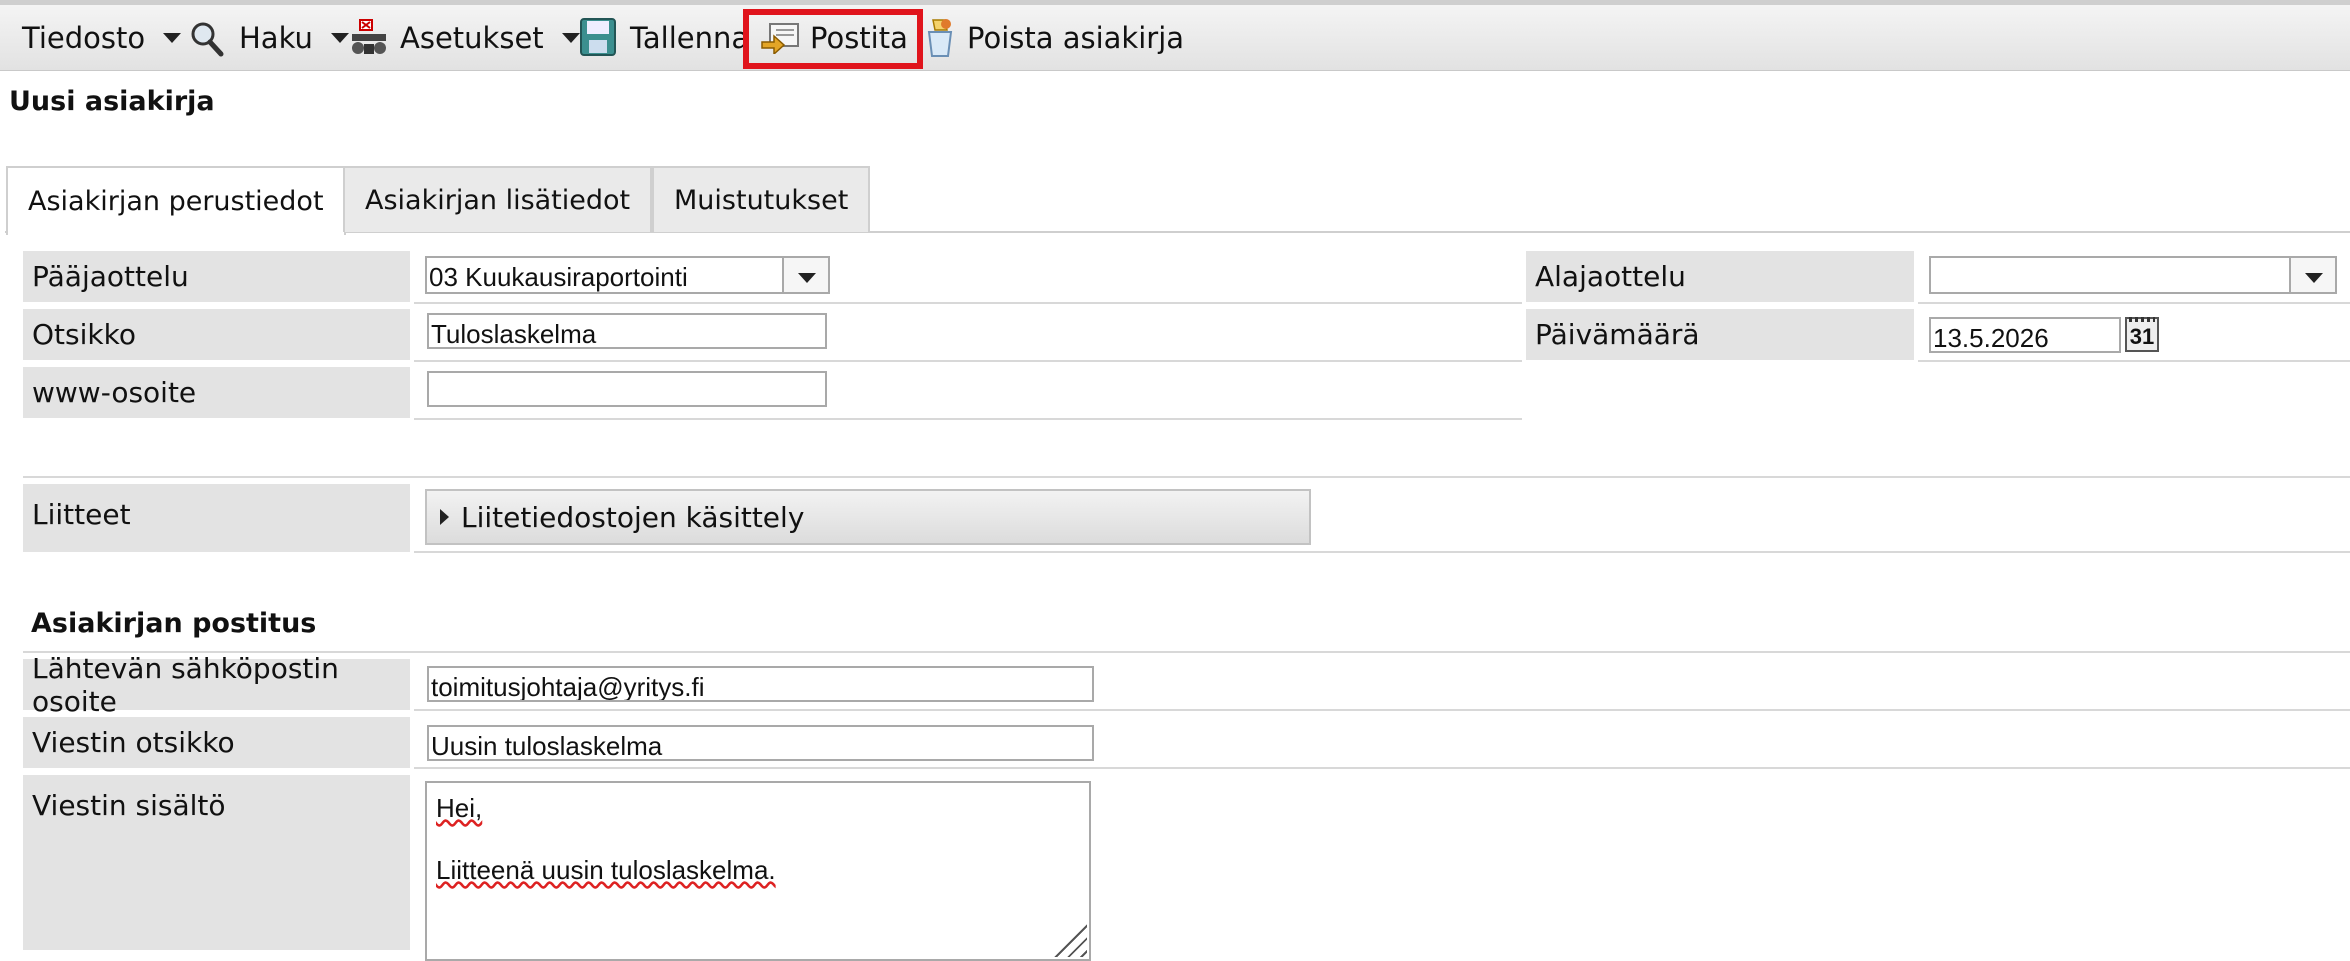  Describe the element at coordinates (762, 839) in the screenshot. I see `message-body-blank` at that location.